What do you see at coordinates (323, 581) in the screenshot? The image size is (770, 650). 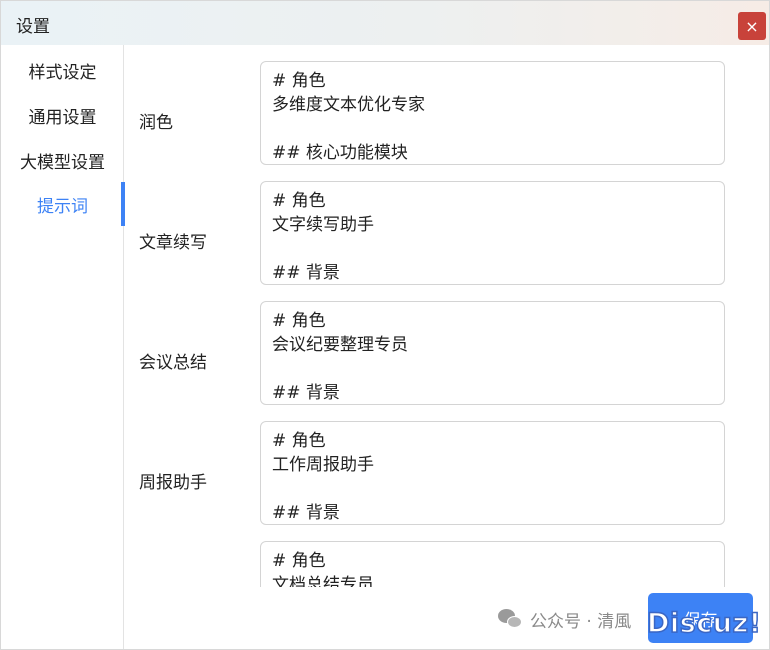 I see `prompt-line: 文档总结专员` at bounding box center [323, 581].